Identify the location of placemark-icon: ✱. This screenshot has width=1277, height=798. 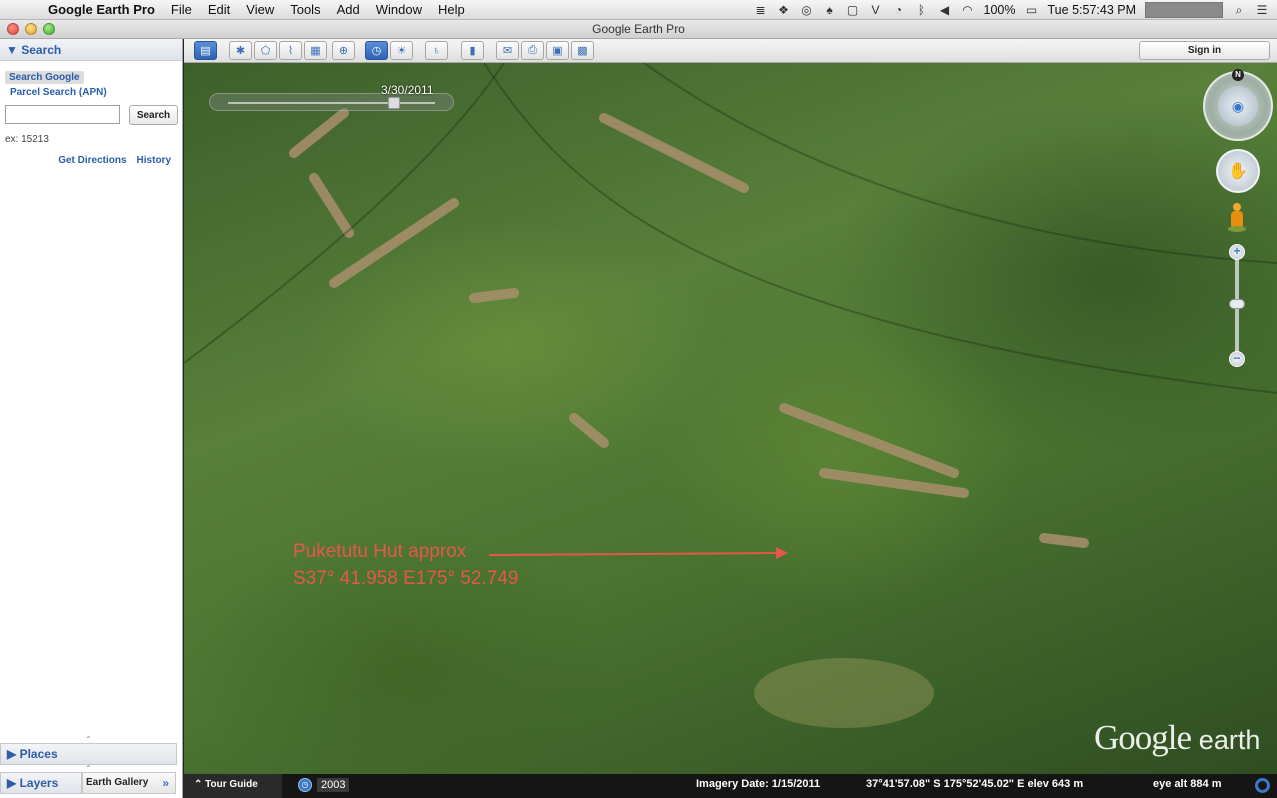
(240, 51).